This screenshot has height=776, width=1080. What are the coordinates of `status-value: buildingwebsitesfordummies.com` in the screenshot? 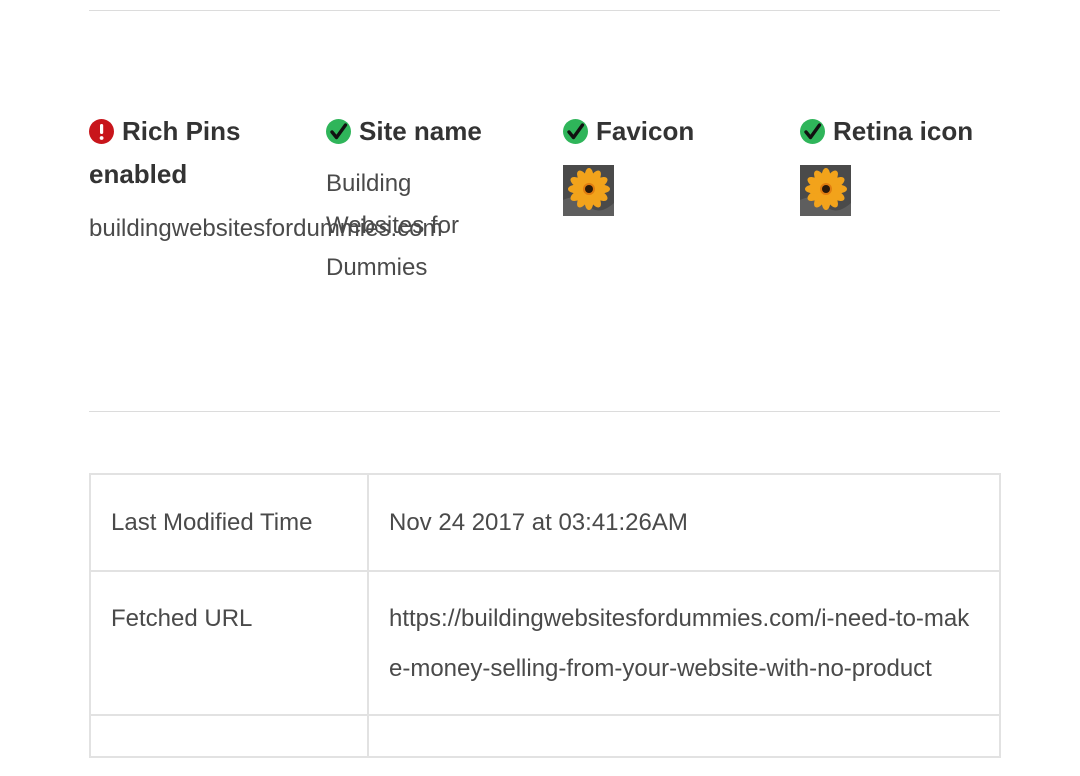 It's located at (266, 228).